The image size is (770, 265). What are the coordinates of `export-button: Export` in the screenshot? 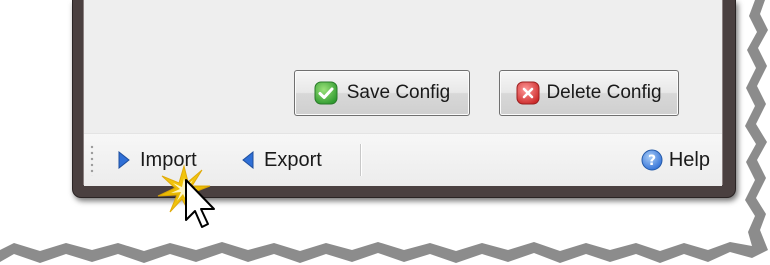 It's located at (282, 160).